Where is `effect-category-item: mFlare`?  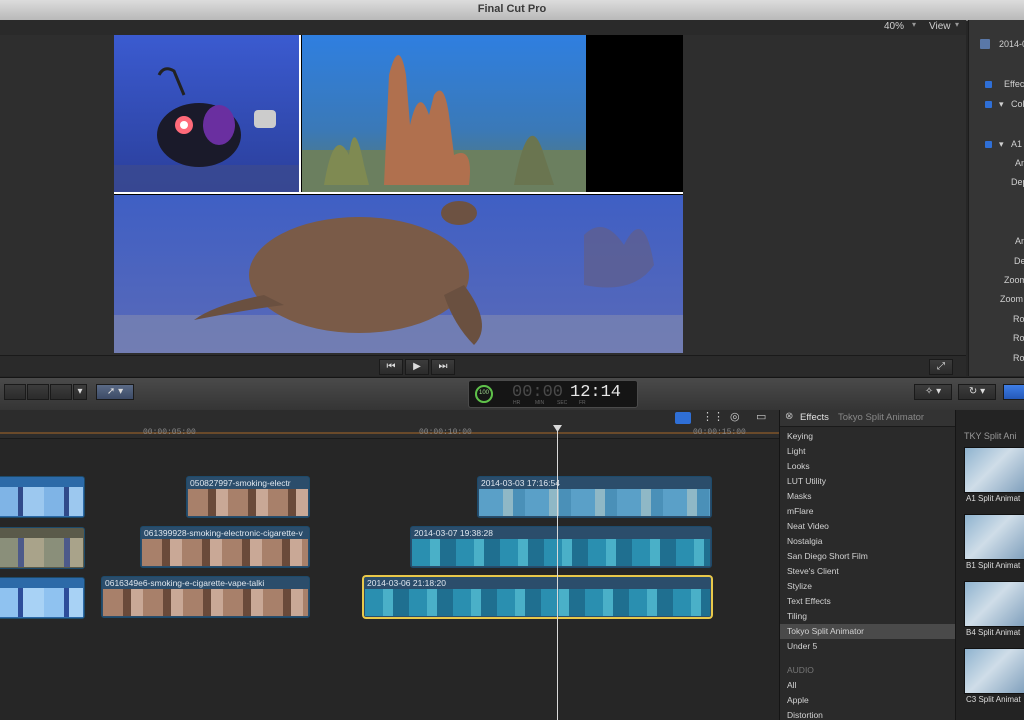 effect-category-item: mFlare is located at coordinates (800, 511).